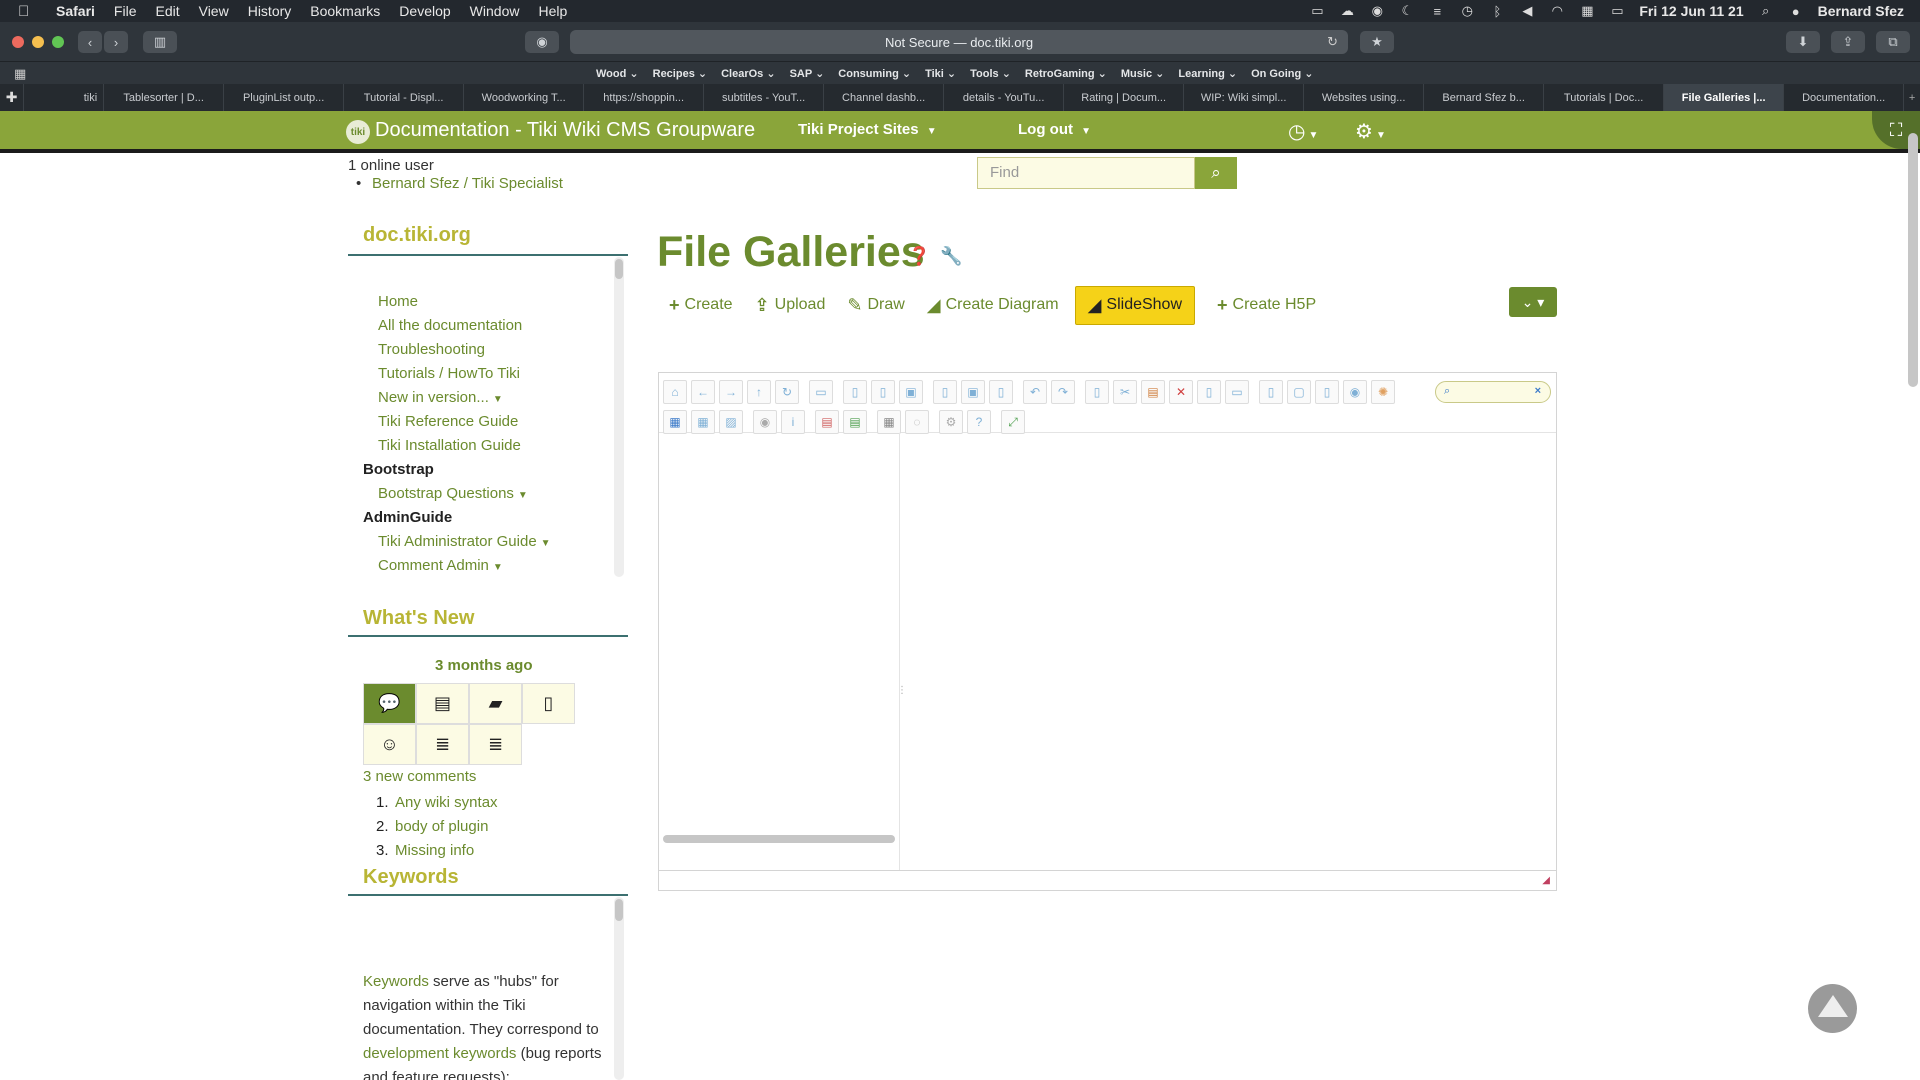 This screenshot has width=1920, height=1080. I want to click on sidebar-item-comment-admin: Comment Admin ▼, so click(457, 566).